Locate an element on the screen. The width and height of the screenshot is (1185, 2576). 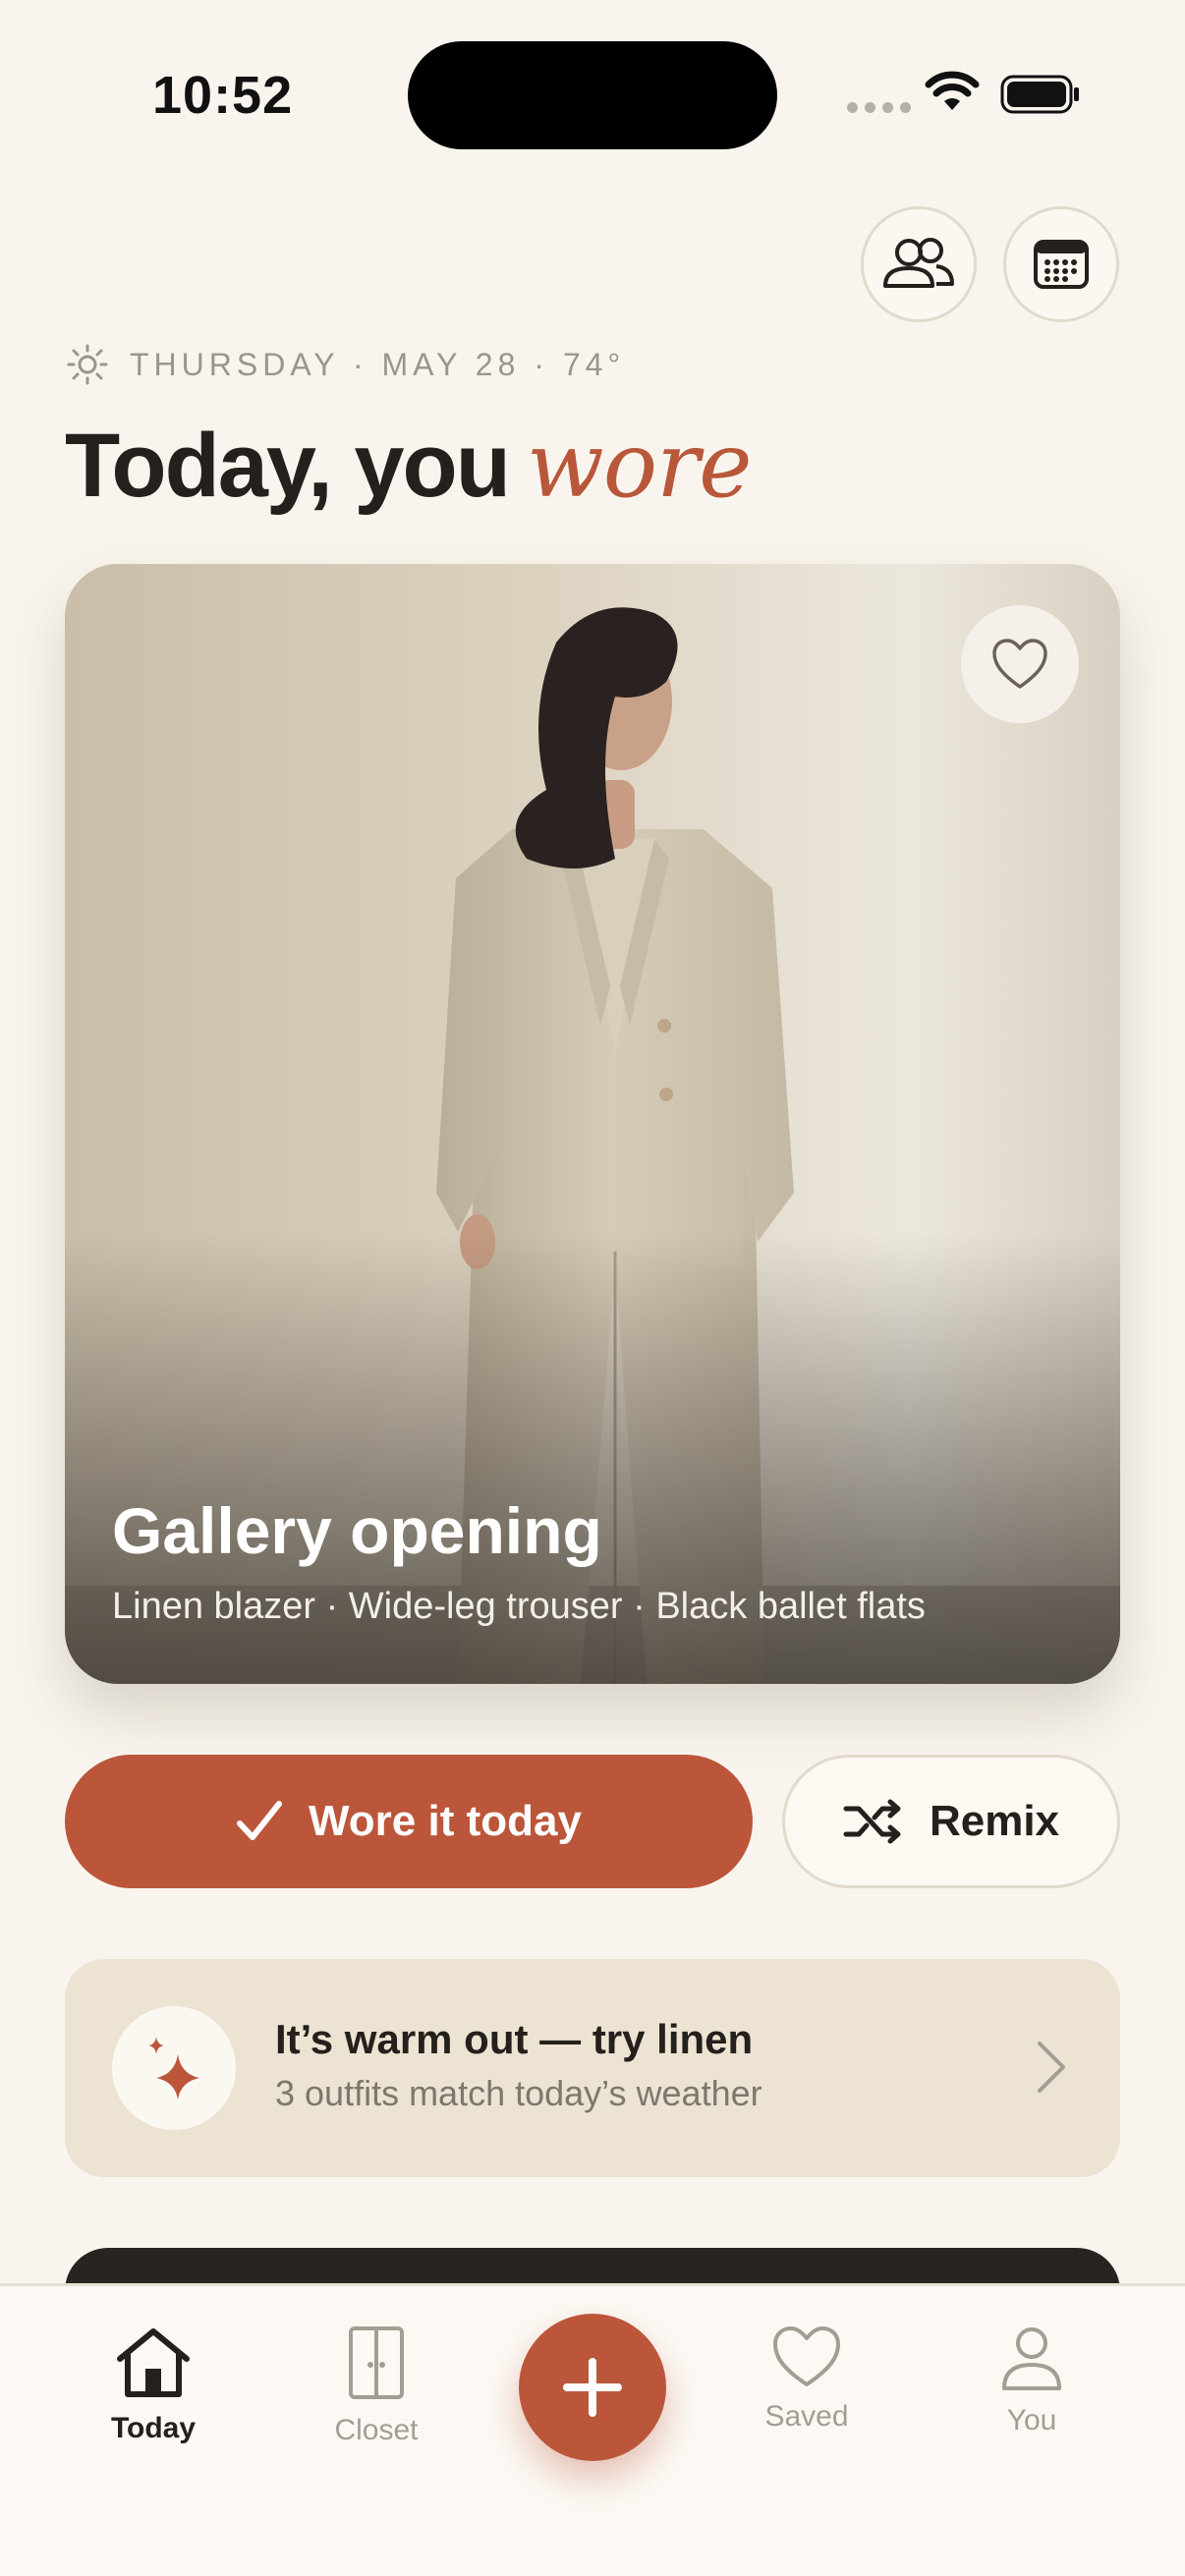
tab-saved: Saved is located at coordinates (807, 2379).